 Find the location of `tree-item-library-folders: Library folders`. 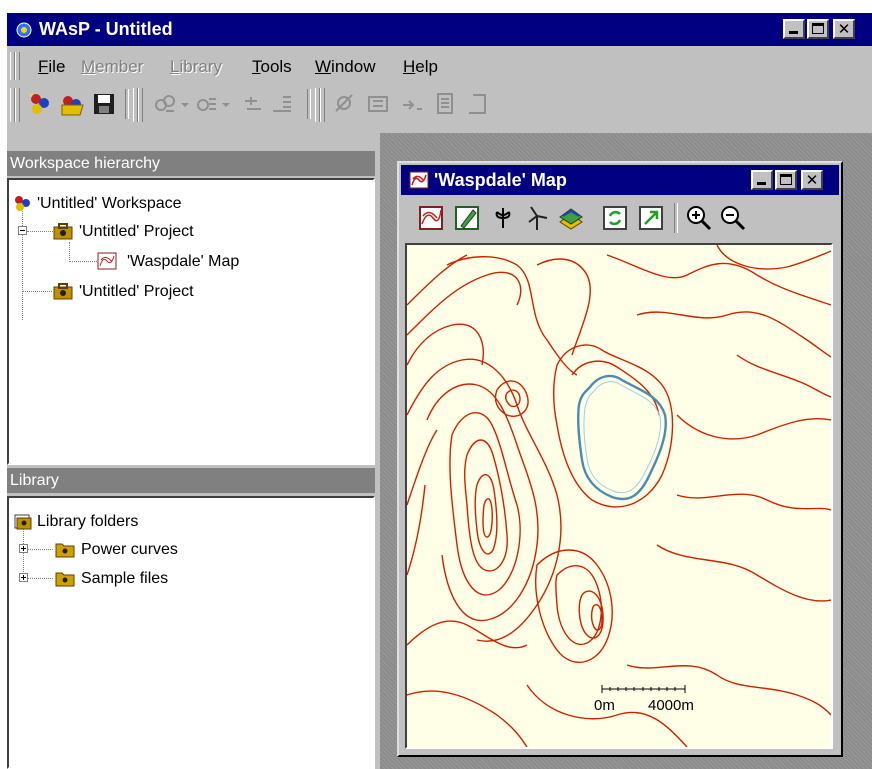

tree-item-library-folders: Library folders is located at coordinates (161, 522).